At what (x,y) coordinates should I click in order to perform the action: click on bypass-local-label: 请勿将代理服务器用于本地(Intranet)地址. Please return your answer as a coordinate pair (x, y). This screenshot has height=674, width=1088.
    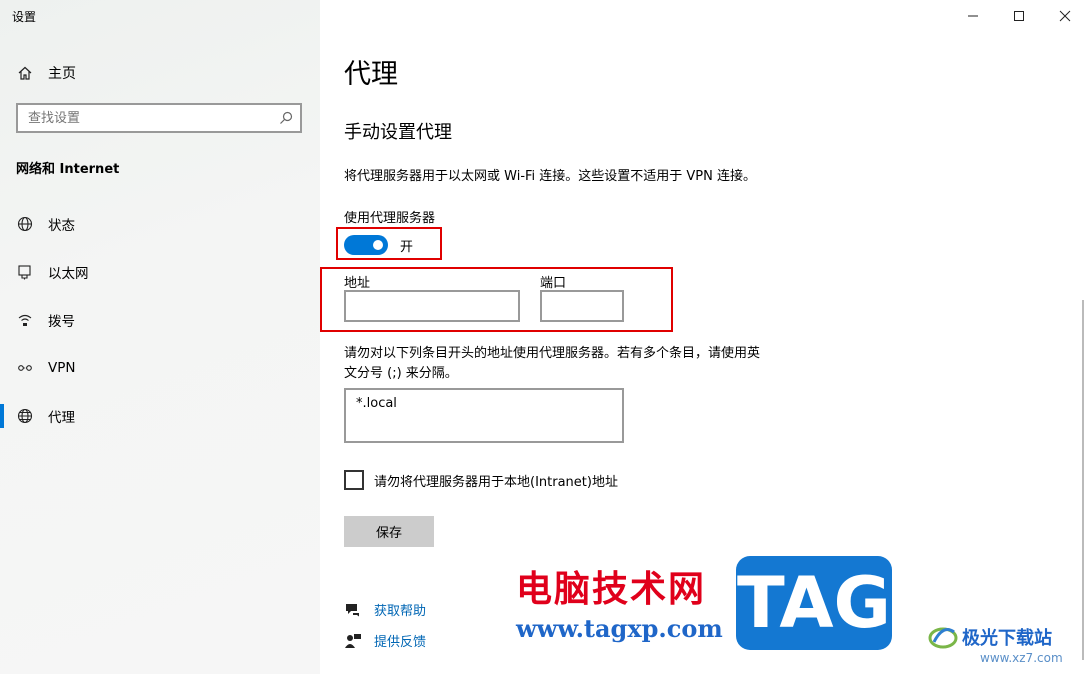
    Looking at the image, I should click on (496, 482).